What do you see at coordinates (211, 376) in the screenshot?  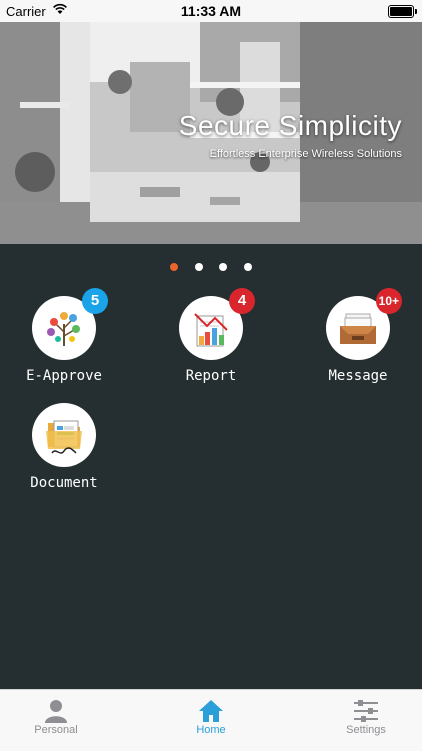 I see `report-label: Report` at bounding box center [211, 376].